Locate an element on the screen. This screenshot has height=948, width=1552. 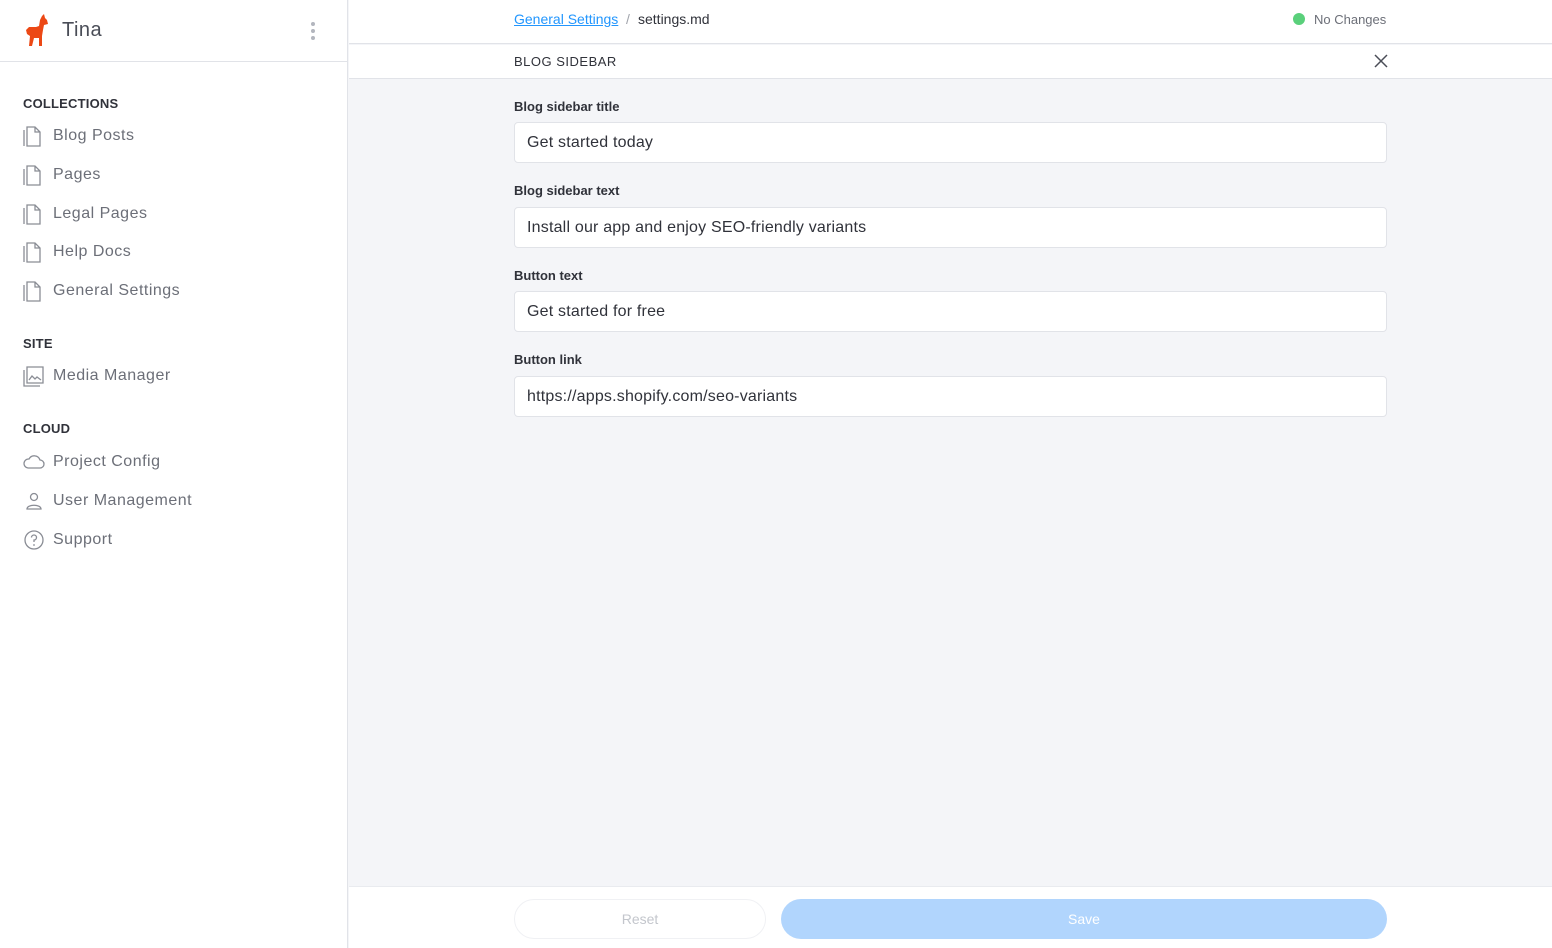
button-link-input is located at coordinates (950, 396).